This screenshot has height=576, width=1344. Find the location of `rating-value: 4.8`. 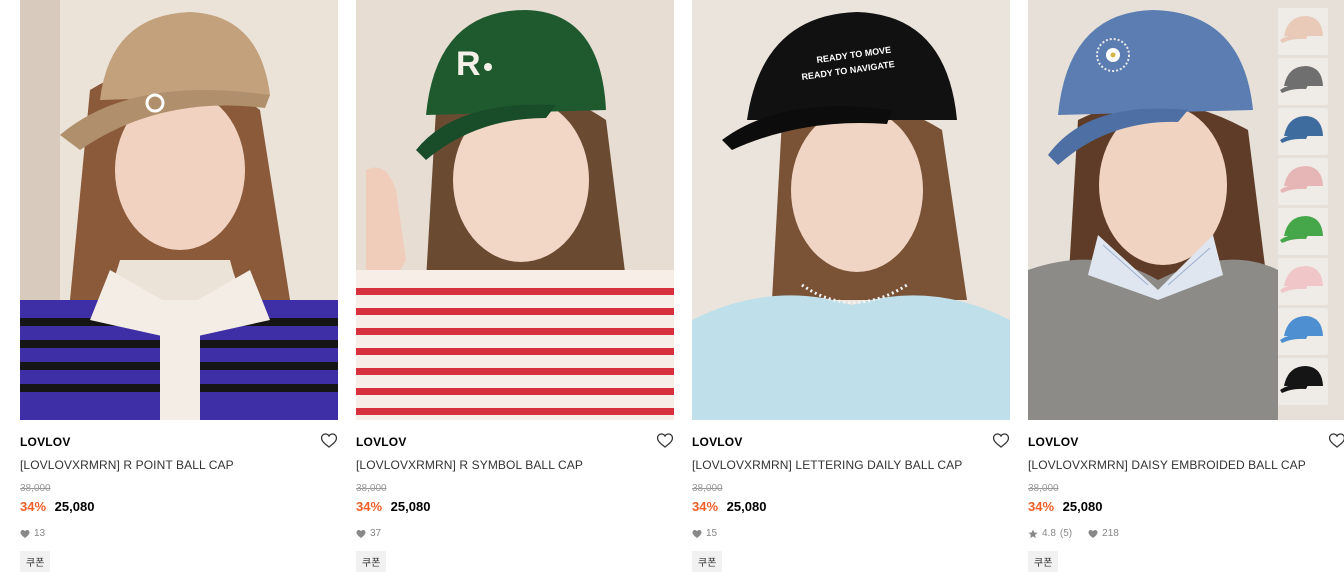

rating-value: 4.8 is located at coordinates (1049, 533).